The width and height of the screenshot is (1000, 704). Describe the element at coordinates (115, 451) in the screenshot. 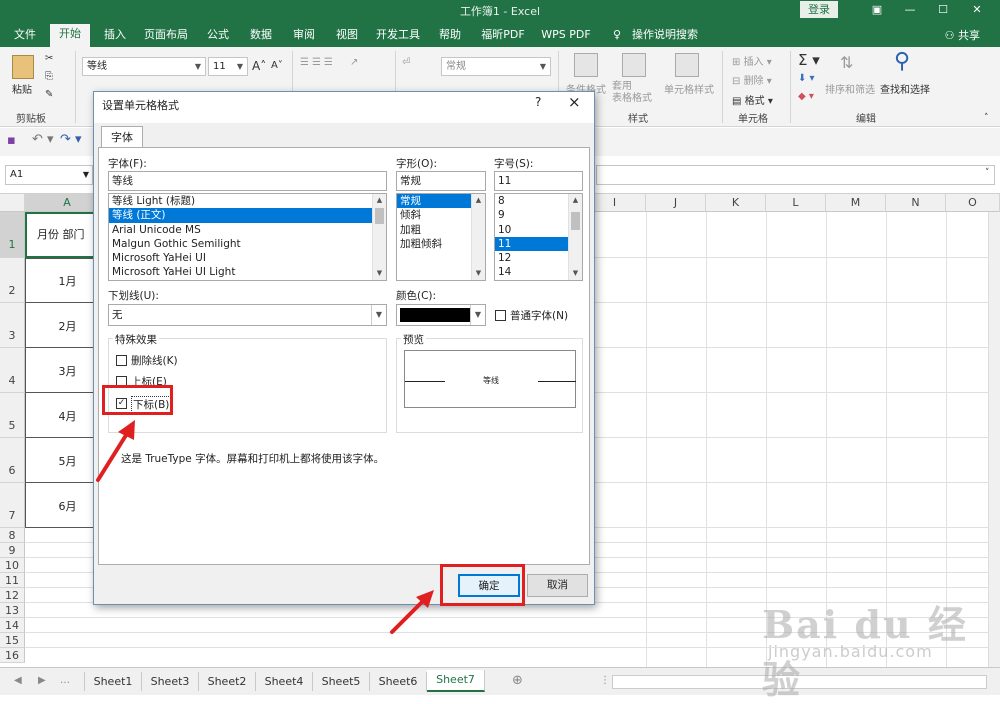

I see `arrow-to-subscript` at that location.